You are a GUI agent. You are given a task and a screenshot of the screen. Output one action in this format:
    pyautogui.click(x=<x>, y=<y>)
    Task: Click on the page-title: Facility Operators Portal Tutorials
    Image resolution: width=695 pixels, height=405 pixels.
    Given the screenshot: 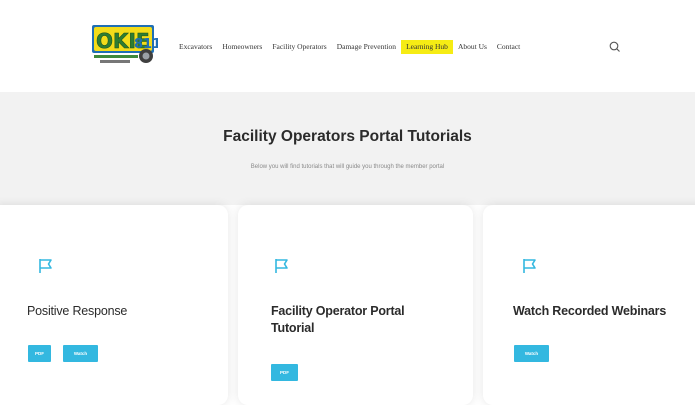 What is the action you would take?
    pyautogui.click(x=347, y=136)
    